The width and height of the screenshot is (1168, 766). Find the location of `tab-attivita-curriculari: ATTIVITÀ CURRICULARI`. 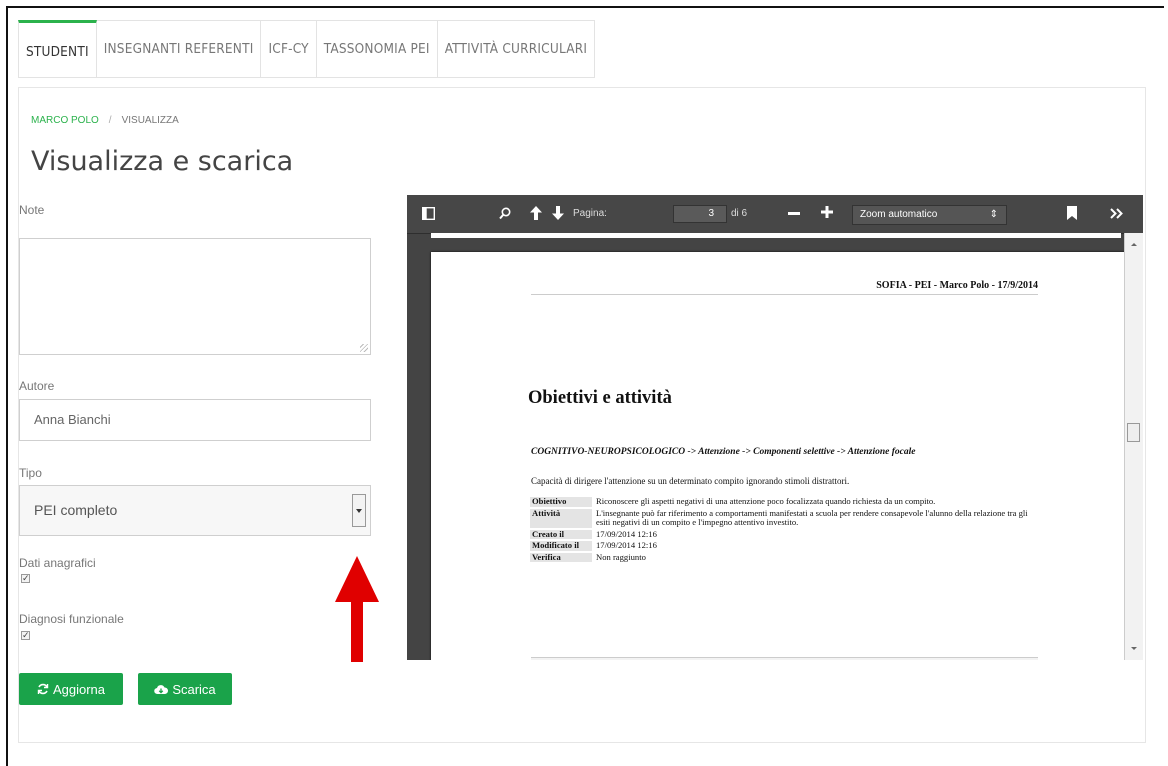

tab-attivita-curriculari: ATTIVITÀ CURRICULARI is located at coordinates (516, 49).